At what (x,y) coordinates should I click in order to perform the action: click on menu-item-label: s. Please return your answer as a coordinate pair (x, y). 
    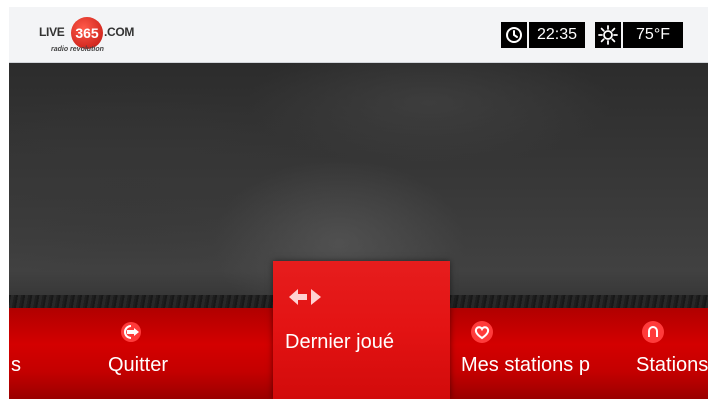
    Looking at the image, I should click on (16, 365).